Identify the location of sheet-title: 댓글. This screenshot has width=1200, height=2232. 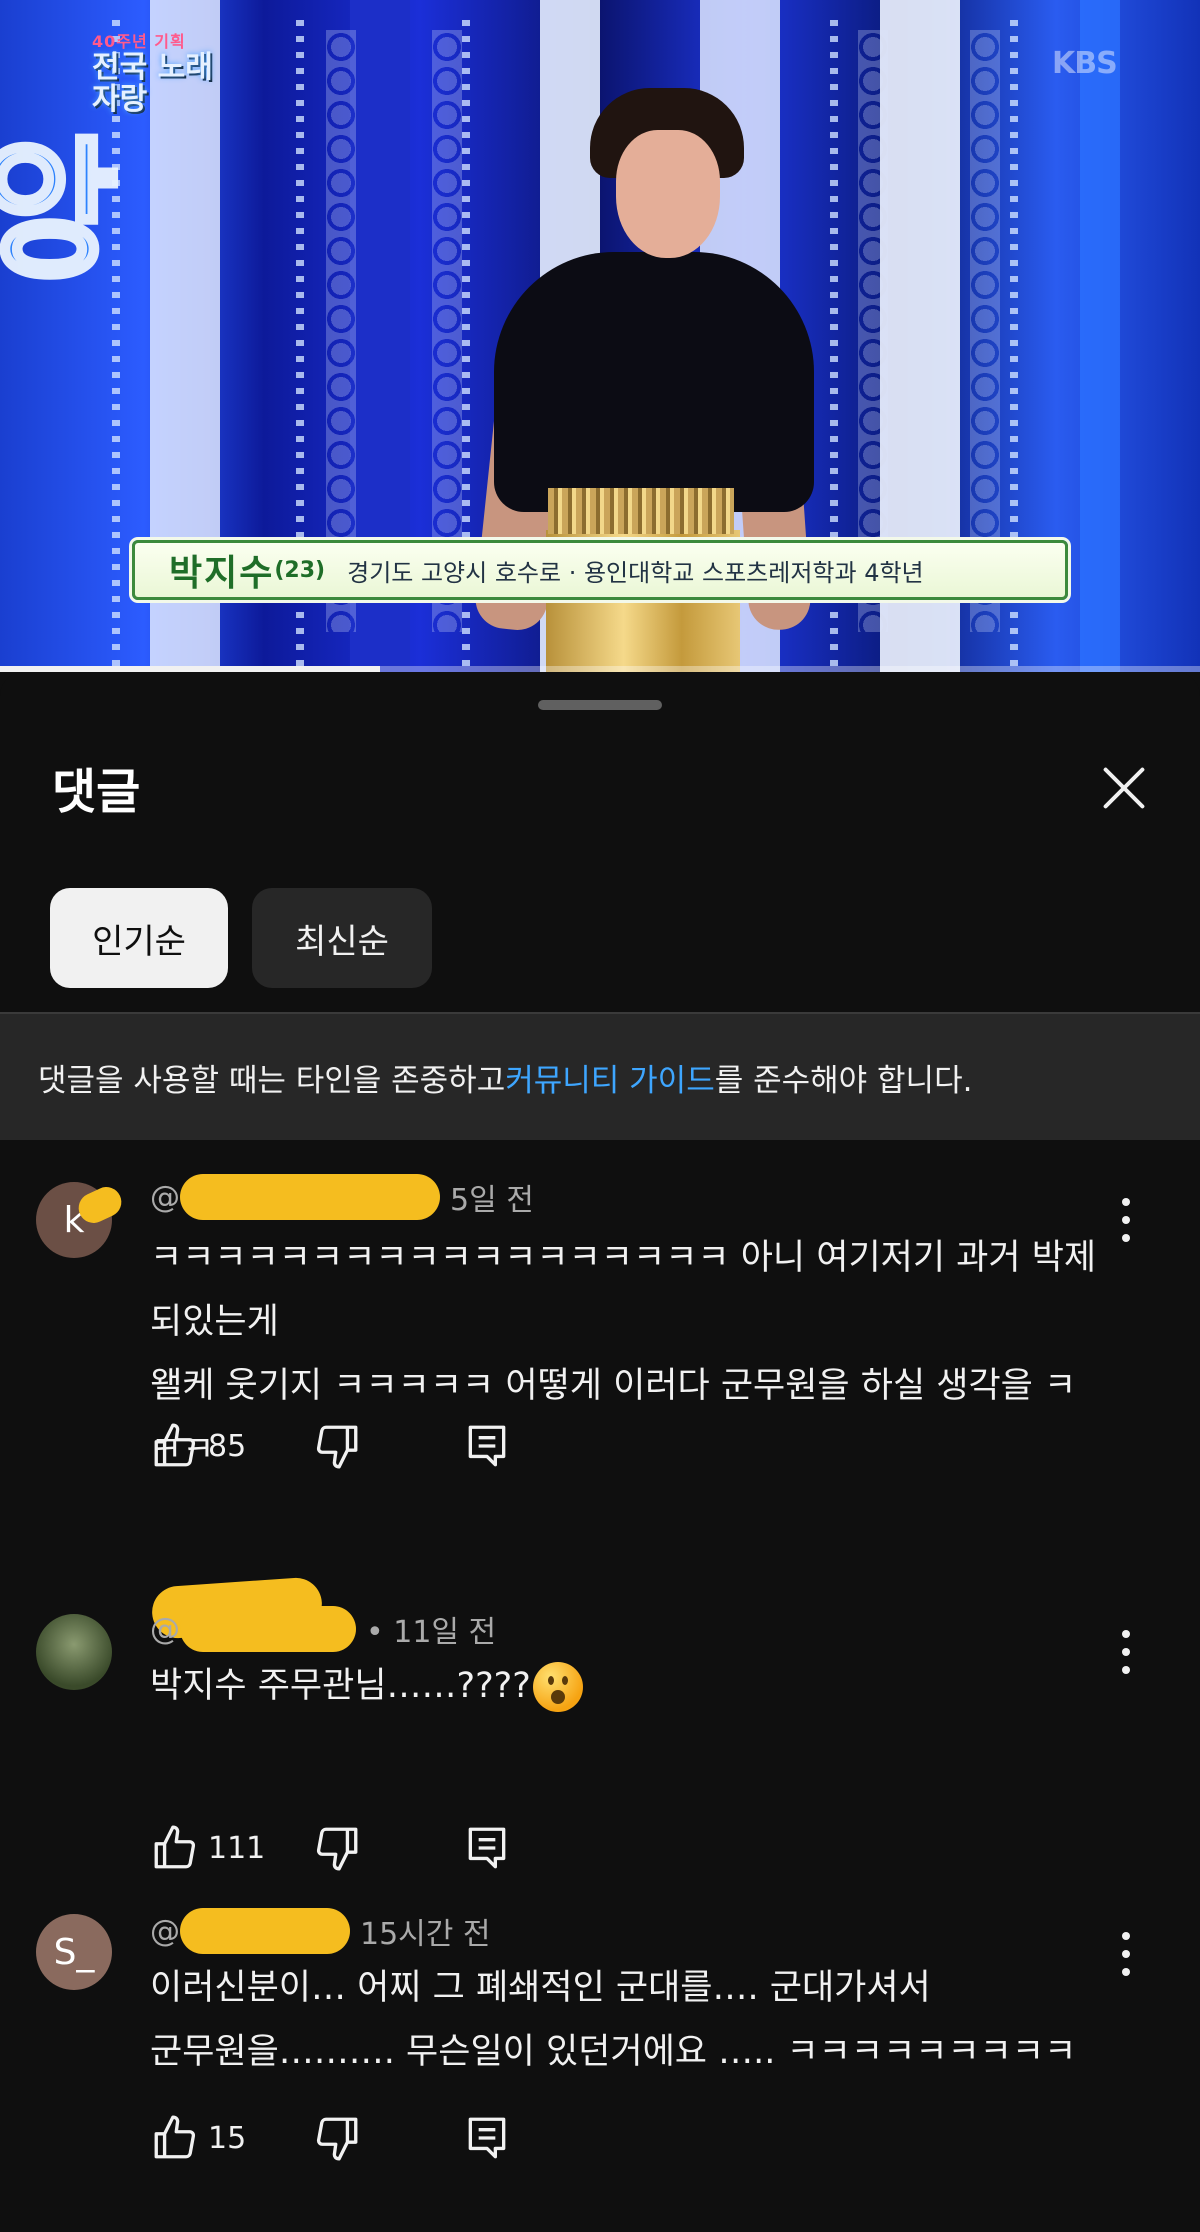
(96, 792).